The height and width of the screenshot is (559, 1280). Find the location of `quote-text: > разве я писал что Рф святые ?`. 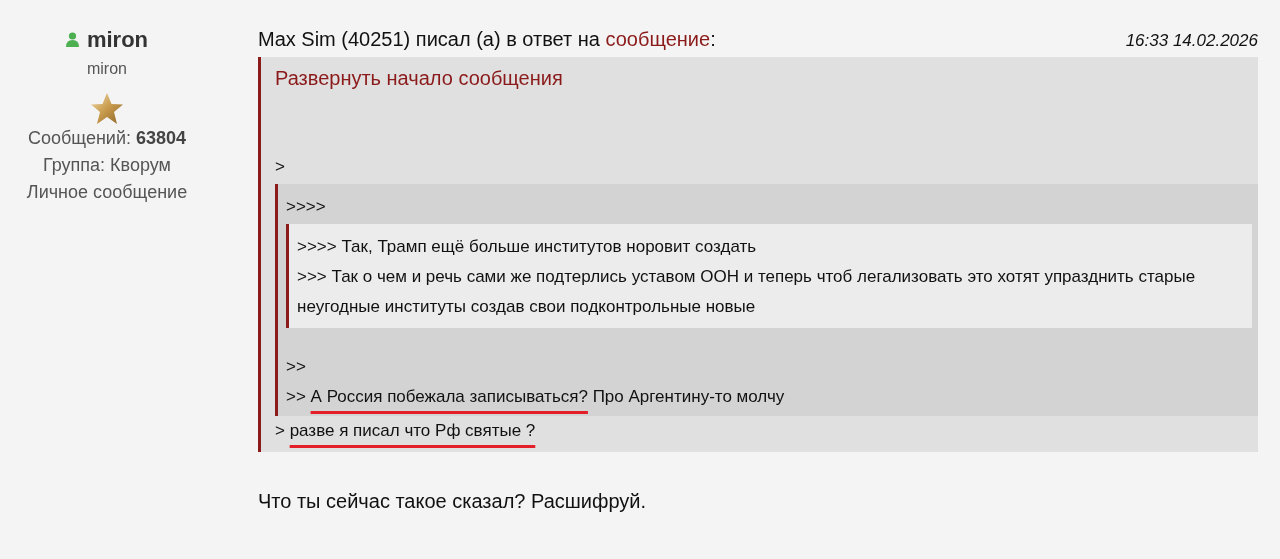

quote-text: > разве я писал что Рф святые ? is located at coordinates (406, 431).